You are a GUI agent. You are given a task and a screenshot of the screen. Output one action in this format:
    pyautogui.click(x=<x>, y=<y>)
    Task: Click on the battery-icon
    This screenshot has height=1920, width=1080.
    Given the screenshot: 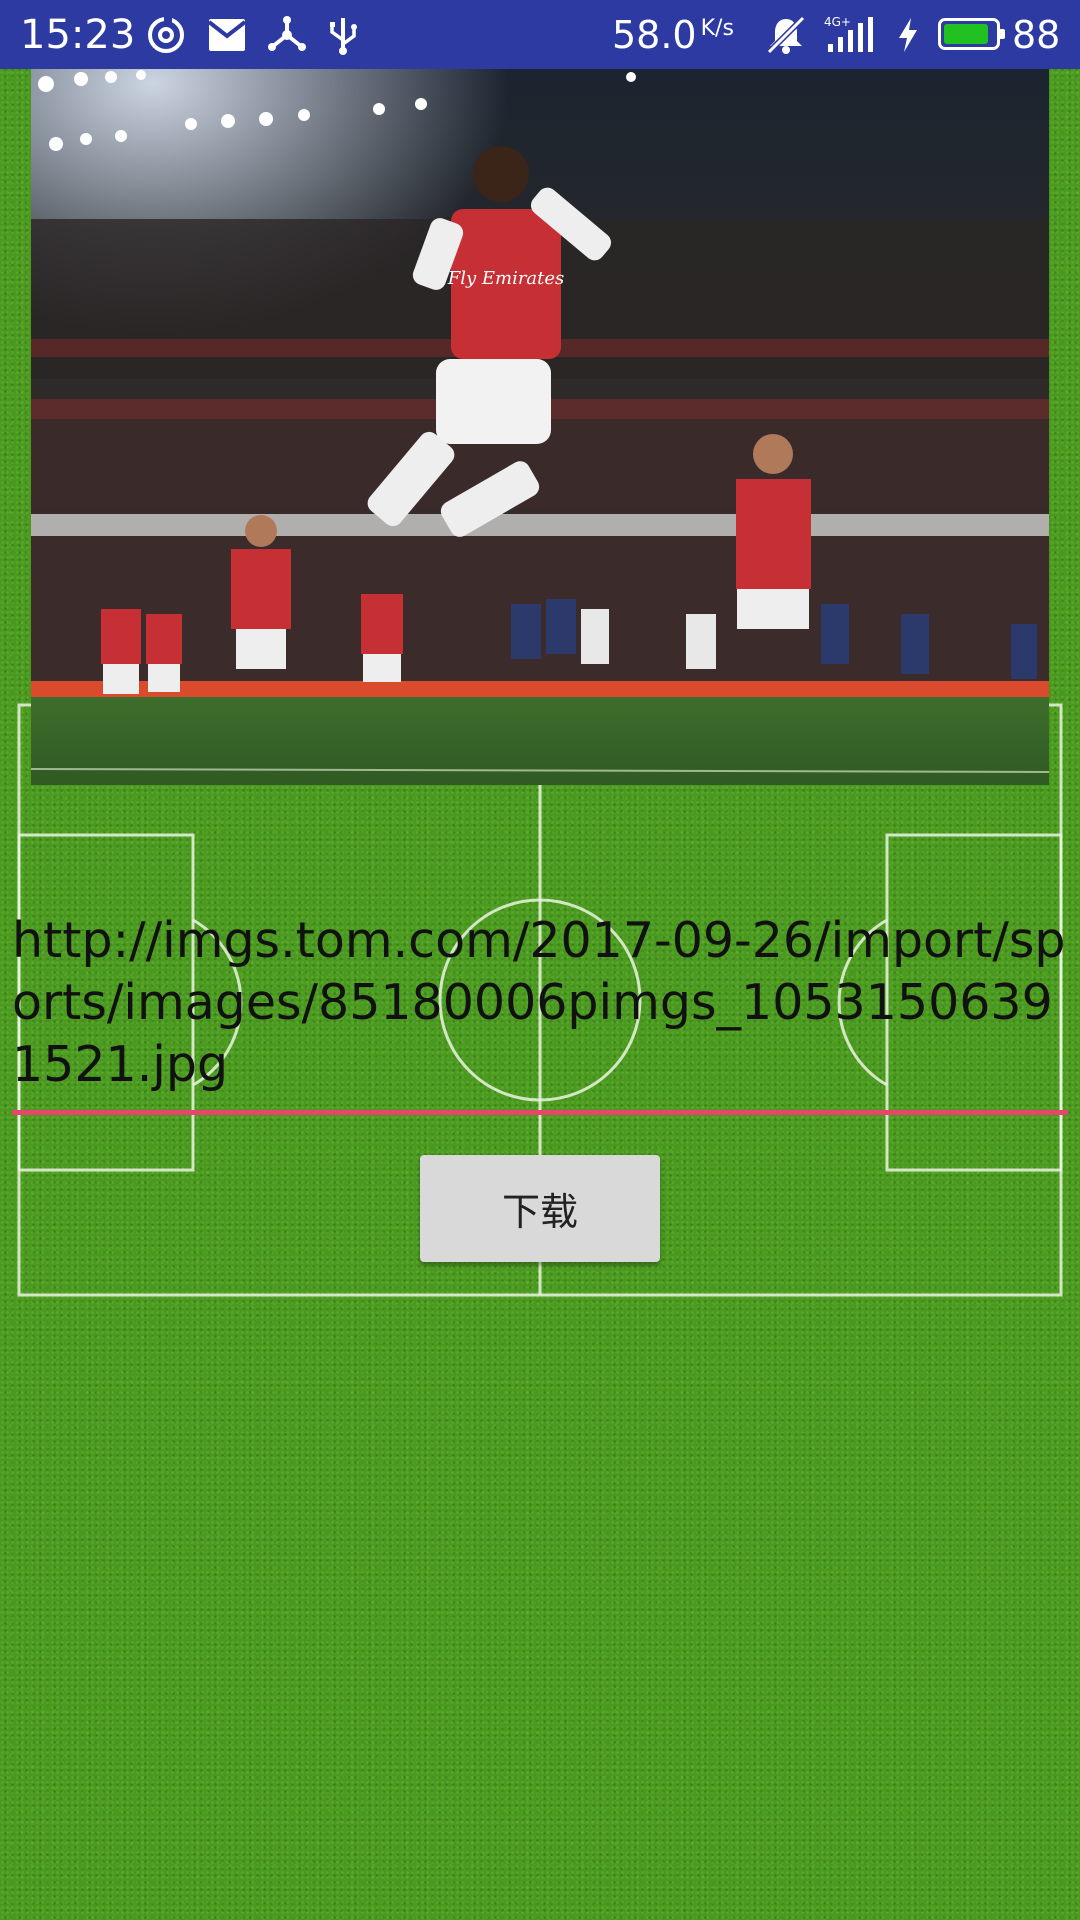 What is the action you would take?
    pyautogui.click(x=971, y=34)
    